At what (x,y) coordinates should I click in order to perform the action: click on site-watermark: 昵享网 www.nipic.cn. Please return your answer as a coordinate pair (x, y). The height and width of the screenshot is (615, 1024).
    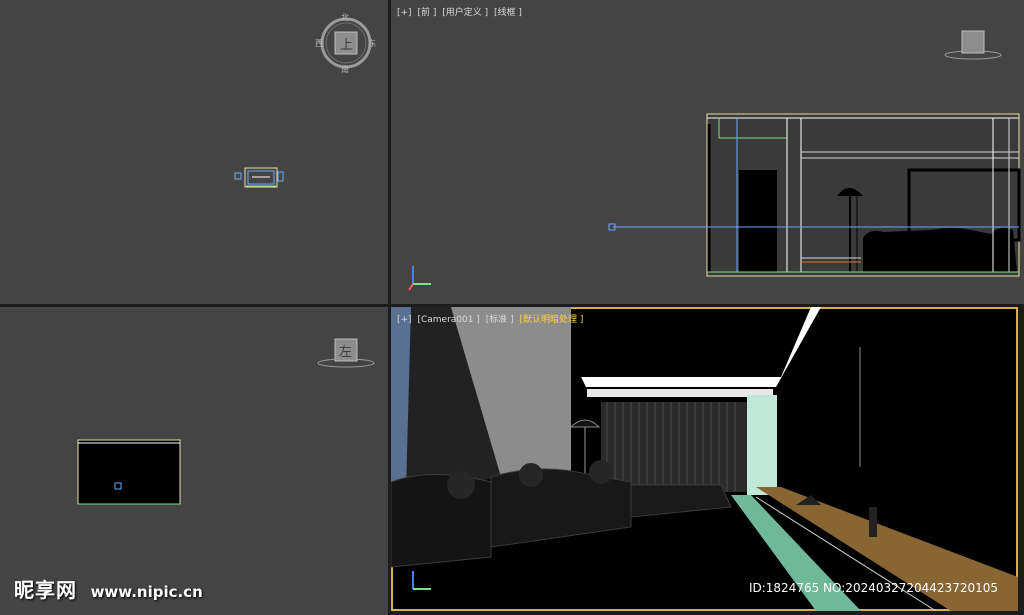
    Looking at the image, I should click on (108, 588).